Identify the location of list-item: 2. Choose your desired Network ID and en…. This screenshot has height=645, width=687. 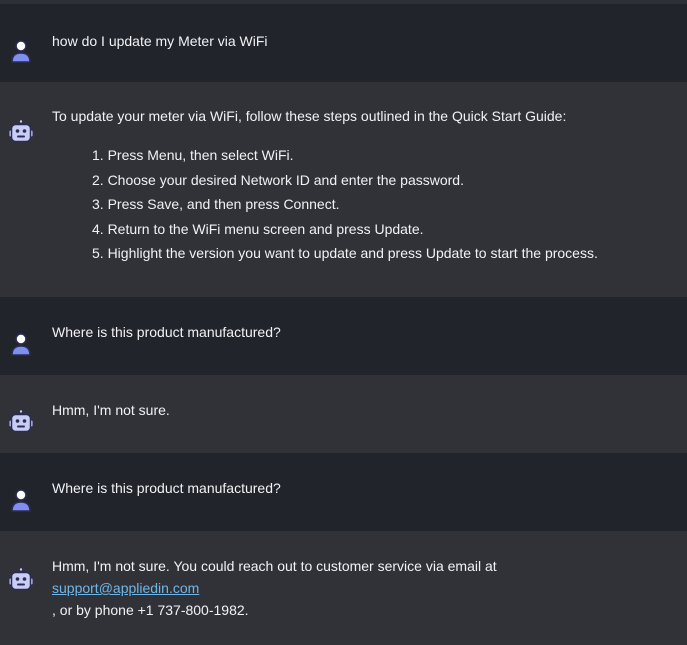
(278, 179).